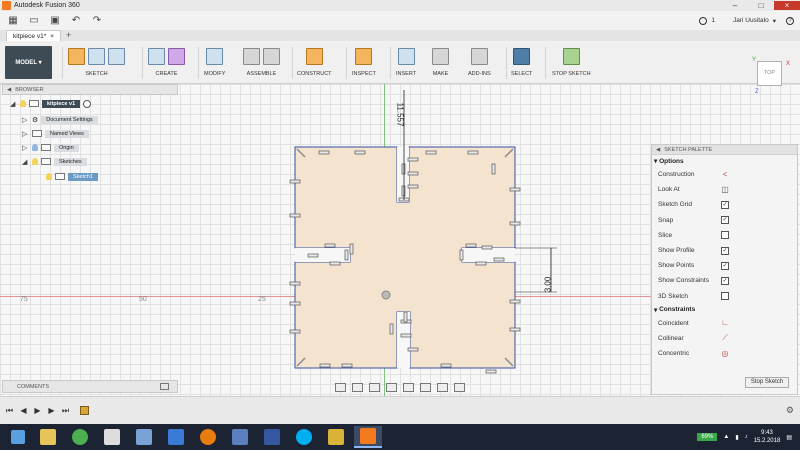  Describe the element at coordinates (459, 387) in the screenshot. I see `viewports-icon` at that location.